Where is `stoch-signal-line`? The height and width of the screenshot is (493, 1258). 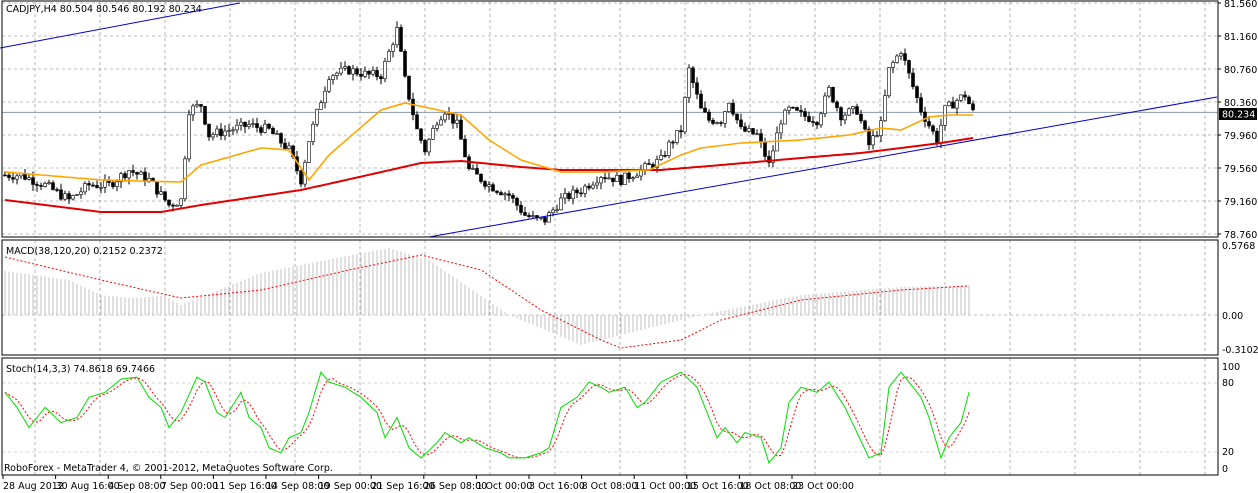 stoch-signal-line is located at coordinates (487, 416).